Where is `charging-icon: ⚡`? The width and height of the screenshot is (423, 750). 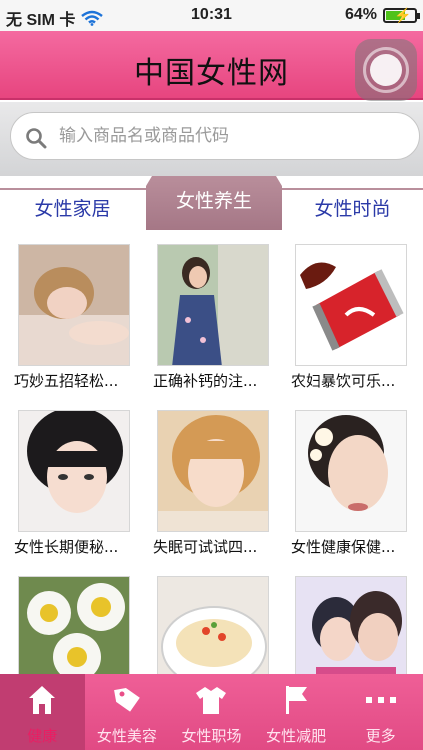 charging-icon: ⚡ is located at coordinates (403, 14).